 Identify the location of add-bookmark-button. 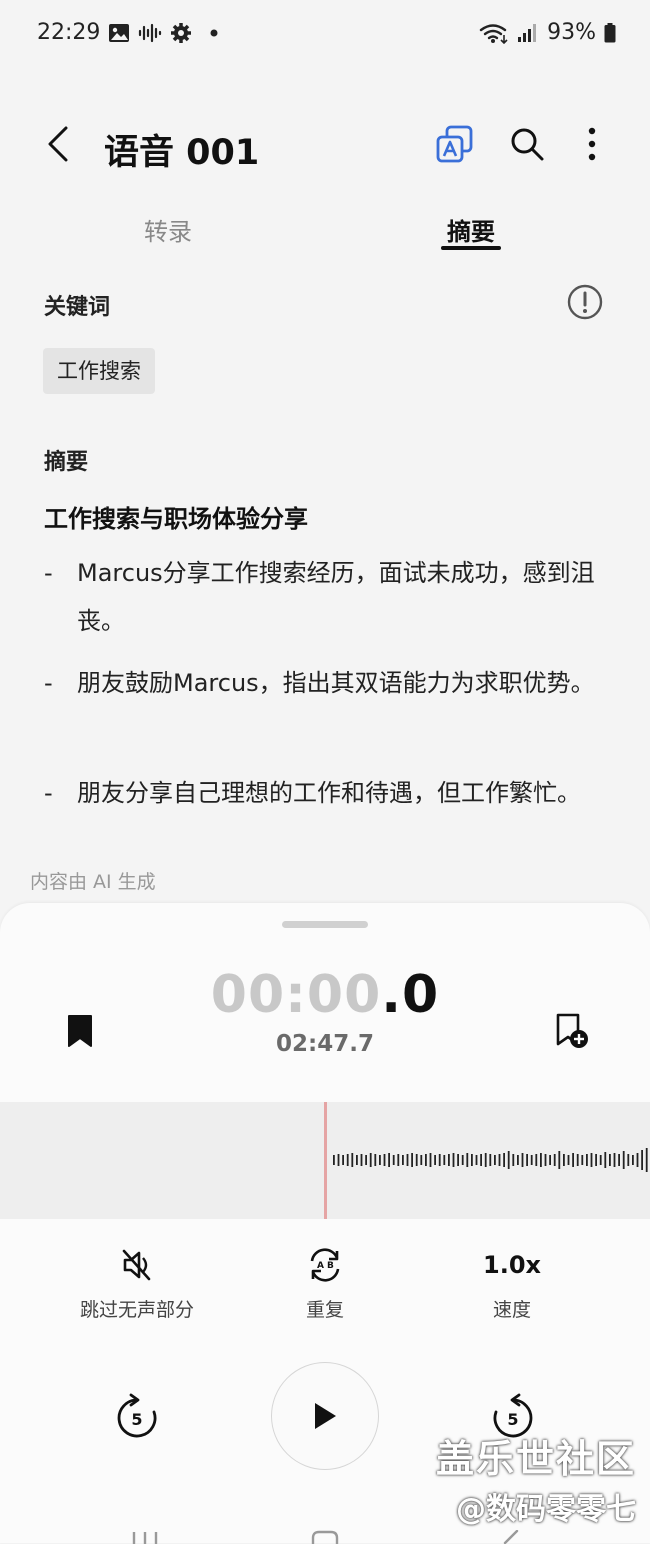
(572, 1031).